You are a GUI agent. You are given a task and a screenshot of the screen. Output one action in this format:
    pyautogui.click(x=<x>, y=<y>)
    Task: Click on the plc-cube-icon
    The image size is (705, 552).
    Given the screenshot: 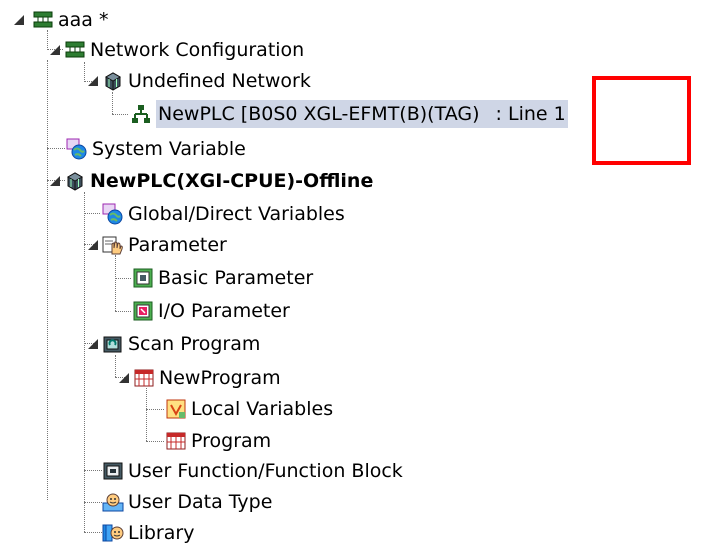 What is the action you would take?
    pyautogui.click(x=75, y=181)
    